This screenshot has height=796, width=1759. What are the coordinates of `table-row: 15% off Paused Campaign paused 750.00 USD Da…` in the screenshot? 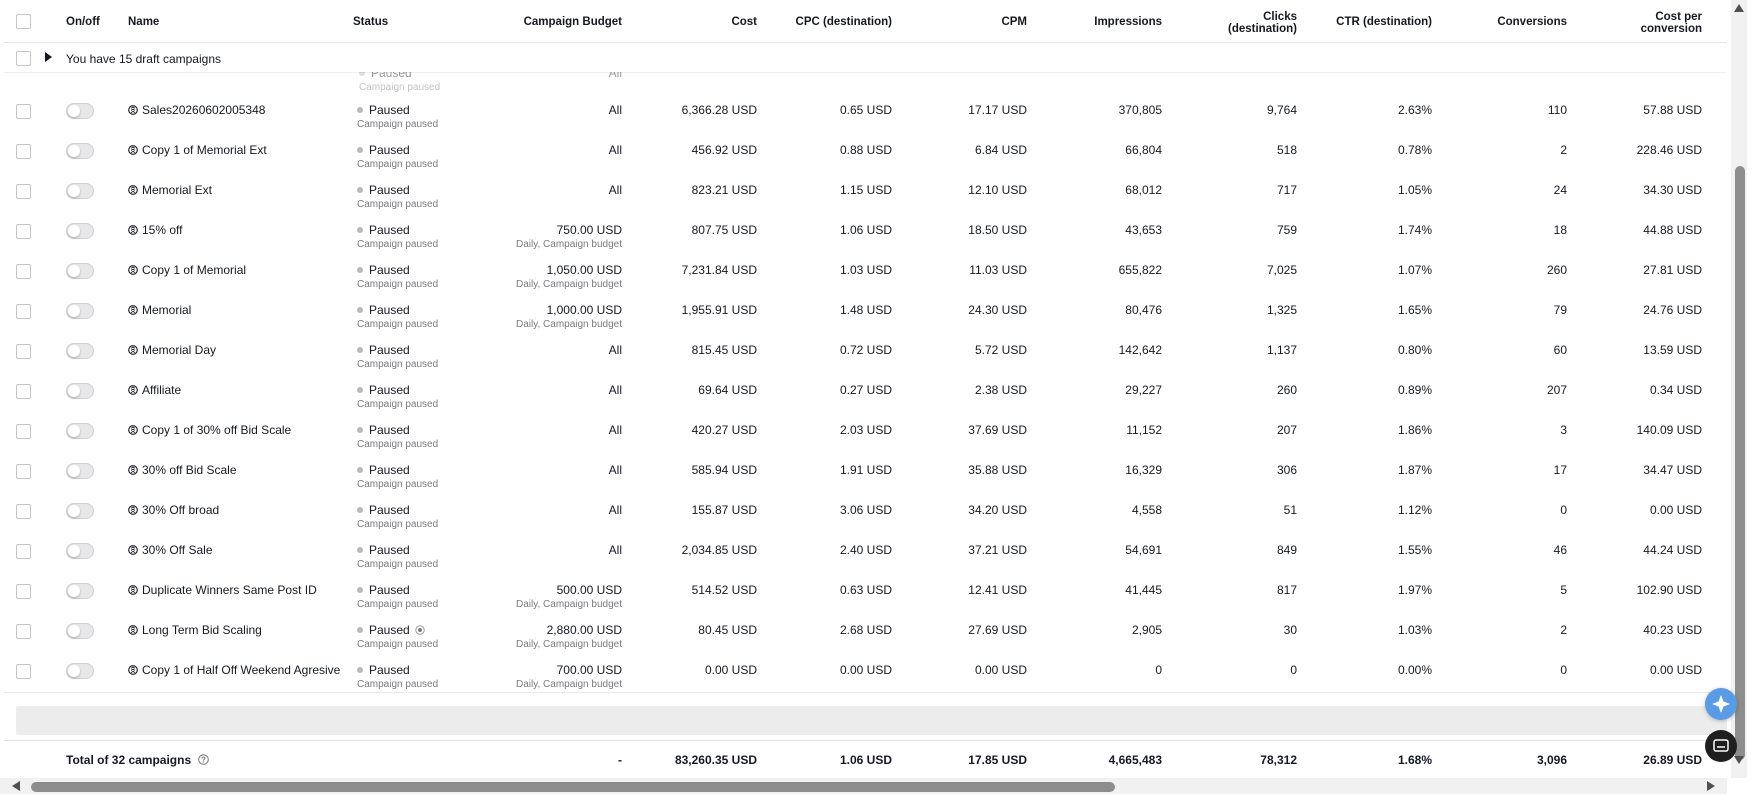 It's located at (865, 232).